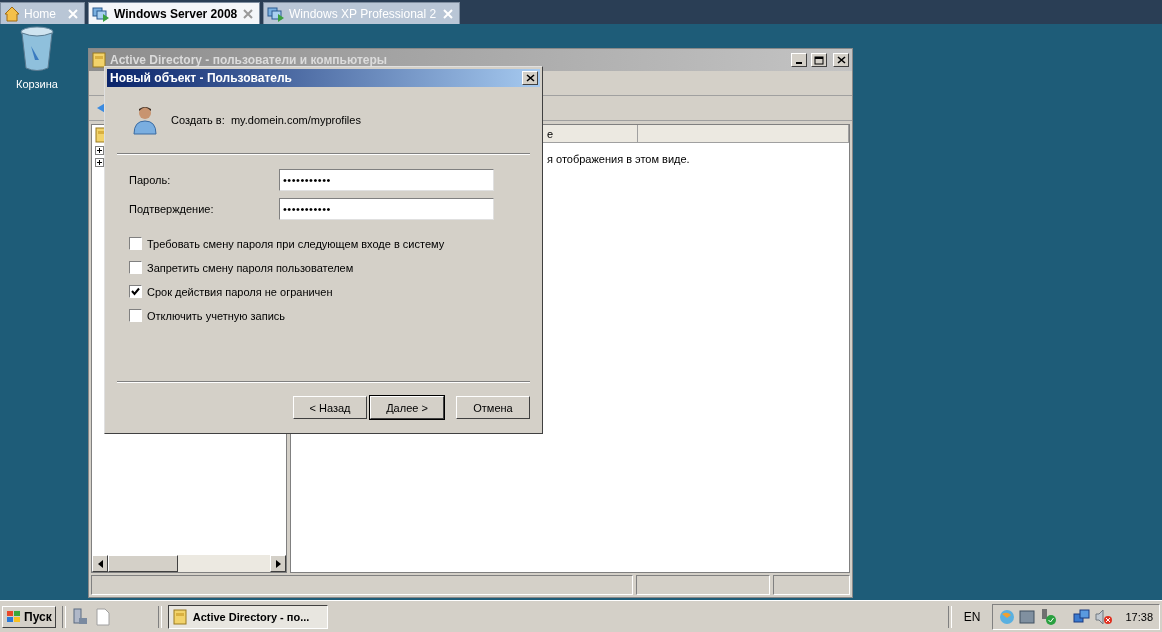  I want to click on checkbox-label: Запретить смену пароля пользователем, so click(250, 267).